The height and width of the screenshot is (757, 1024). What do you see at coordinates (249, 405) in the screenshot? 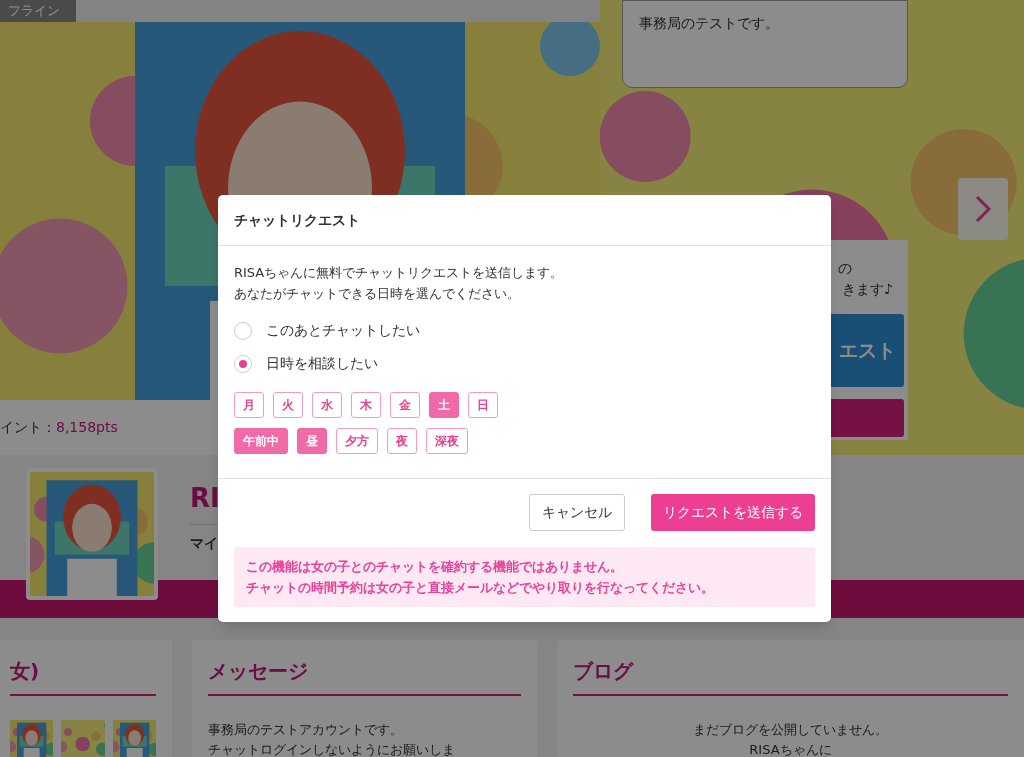
I see `choice-chip: 月` at bounding box center [249, 405].